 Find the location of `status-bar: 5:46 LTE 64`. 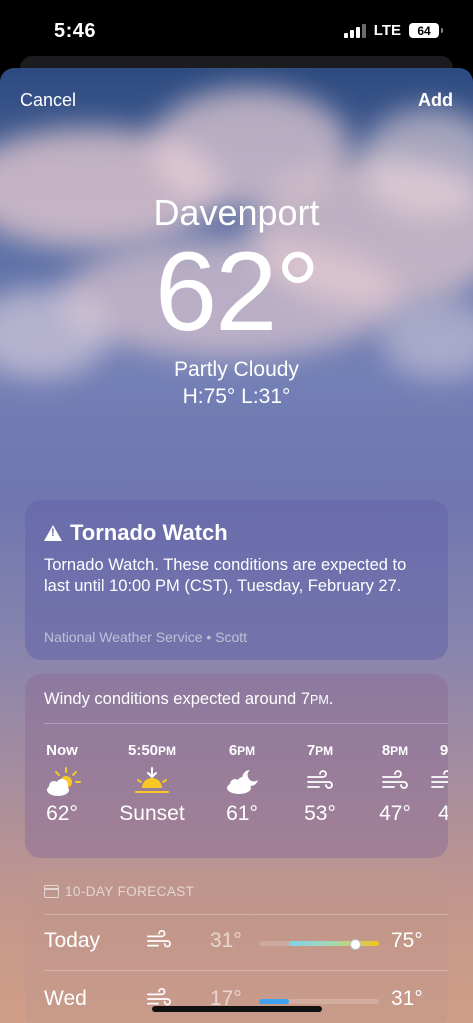

status-bar: 5:46 LTE 64 is located at coordinates (236, 31).